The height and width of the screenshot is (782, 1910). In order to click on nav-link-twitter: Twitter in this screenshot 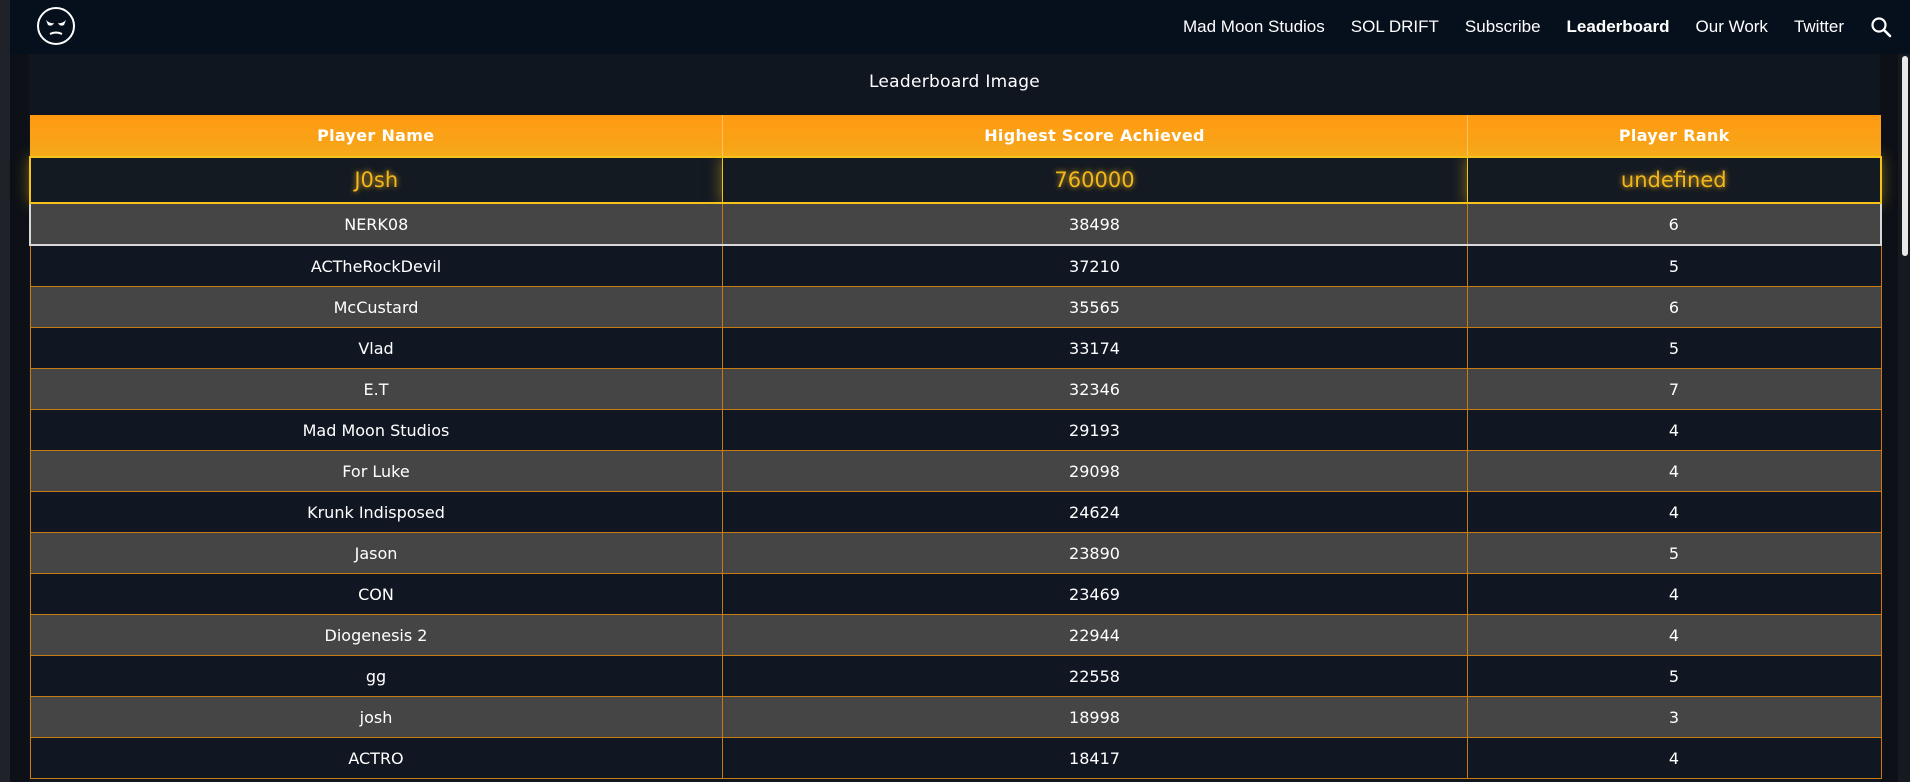, I will do `click(1819, 27)`.